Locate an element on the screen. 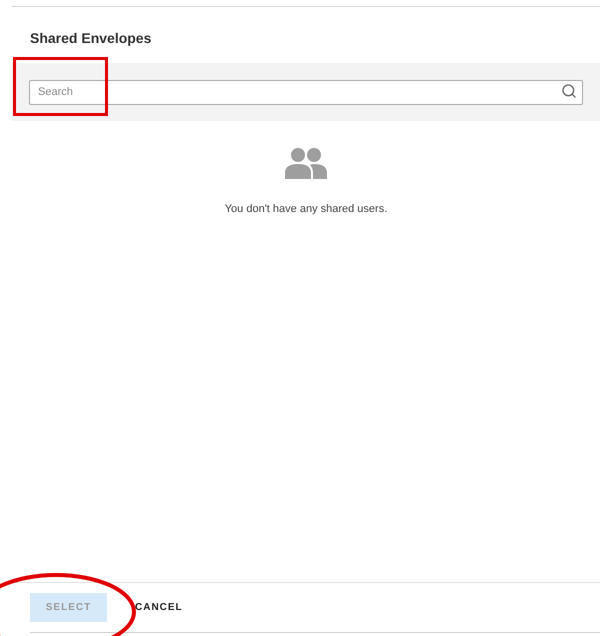 This screenshot has height=636, width=600. users-icon is located at coordinates (306, 163).